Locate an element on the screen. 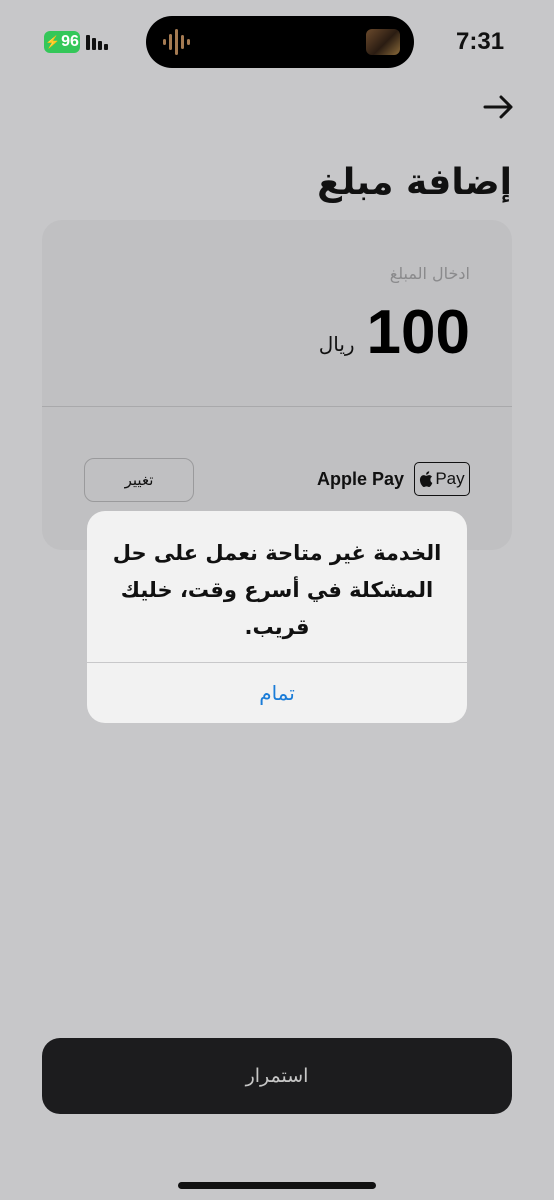 The height and width of the screenshot is (1200, 554). apple-pay-badge-text: Pay is located at coordinates (450, 478).